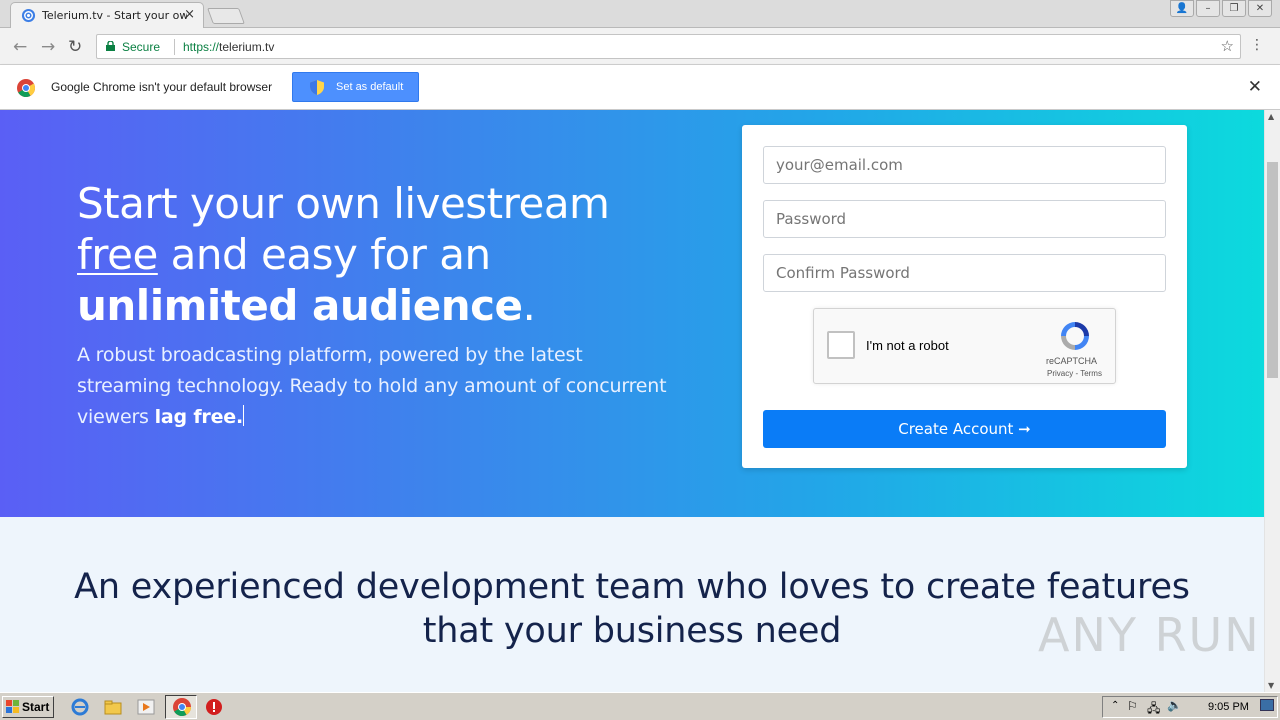 Image resolution: width=1280 pixels, height=720 pixels. Describe the element at coordinates (226, 16) in the screenshot. I see `new-tab-button` at that location.